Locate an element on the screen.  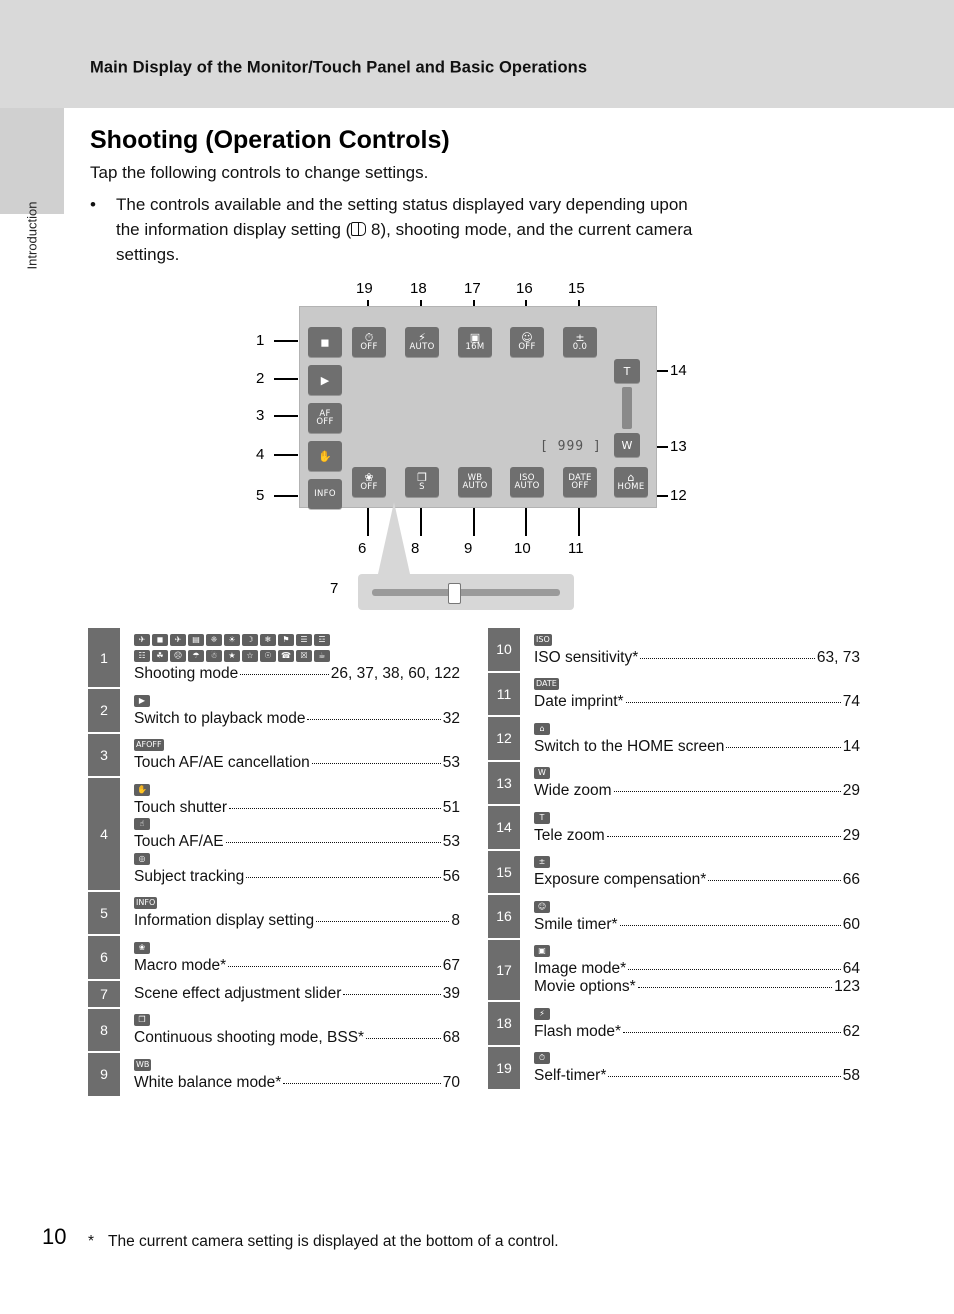
scene-effect-slider is located at coordinates (466, 592).